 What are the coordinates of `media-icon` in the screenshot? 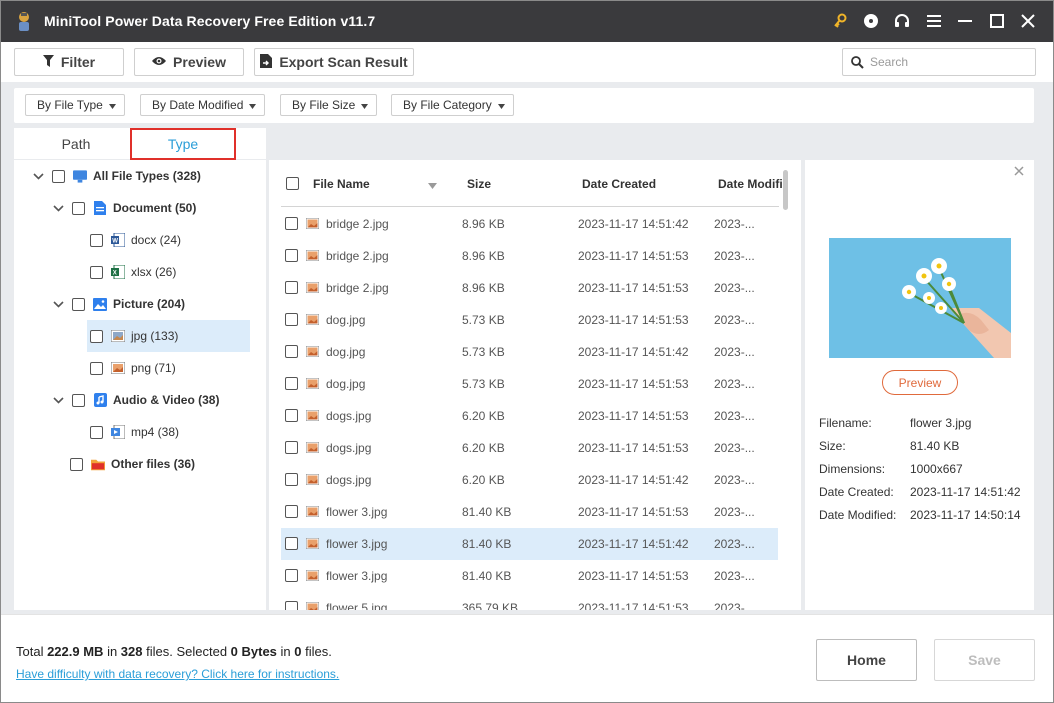 It's located at (100, 400).